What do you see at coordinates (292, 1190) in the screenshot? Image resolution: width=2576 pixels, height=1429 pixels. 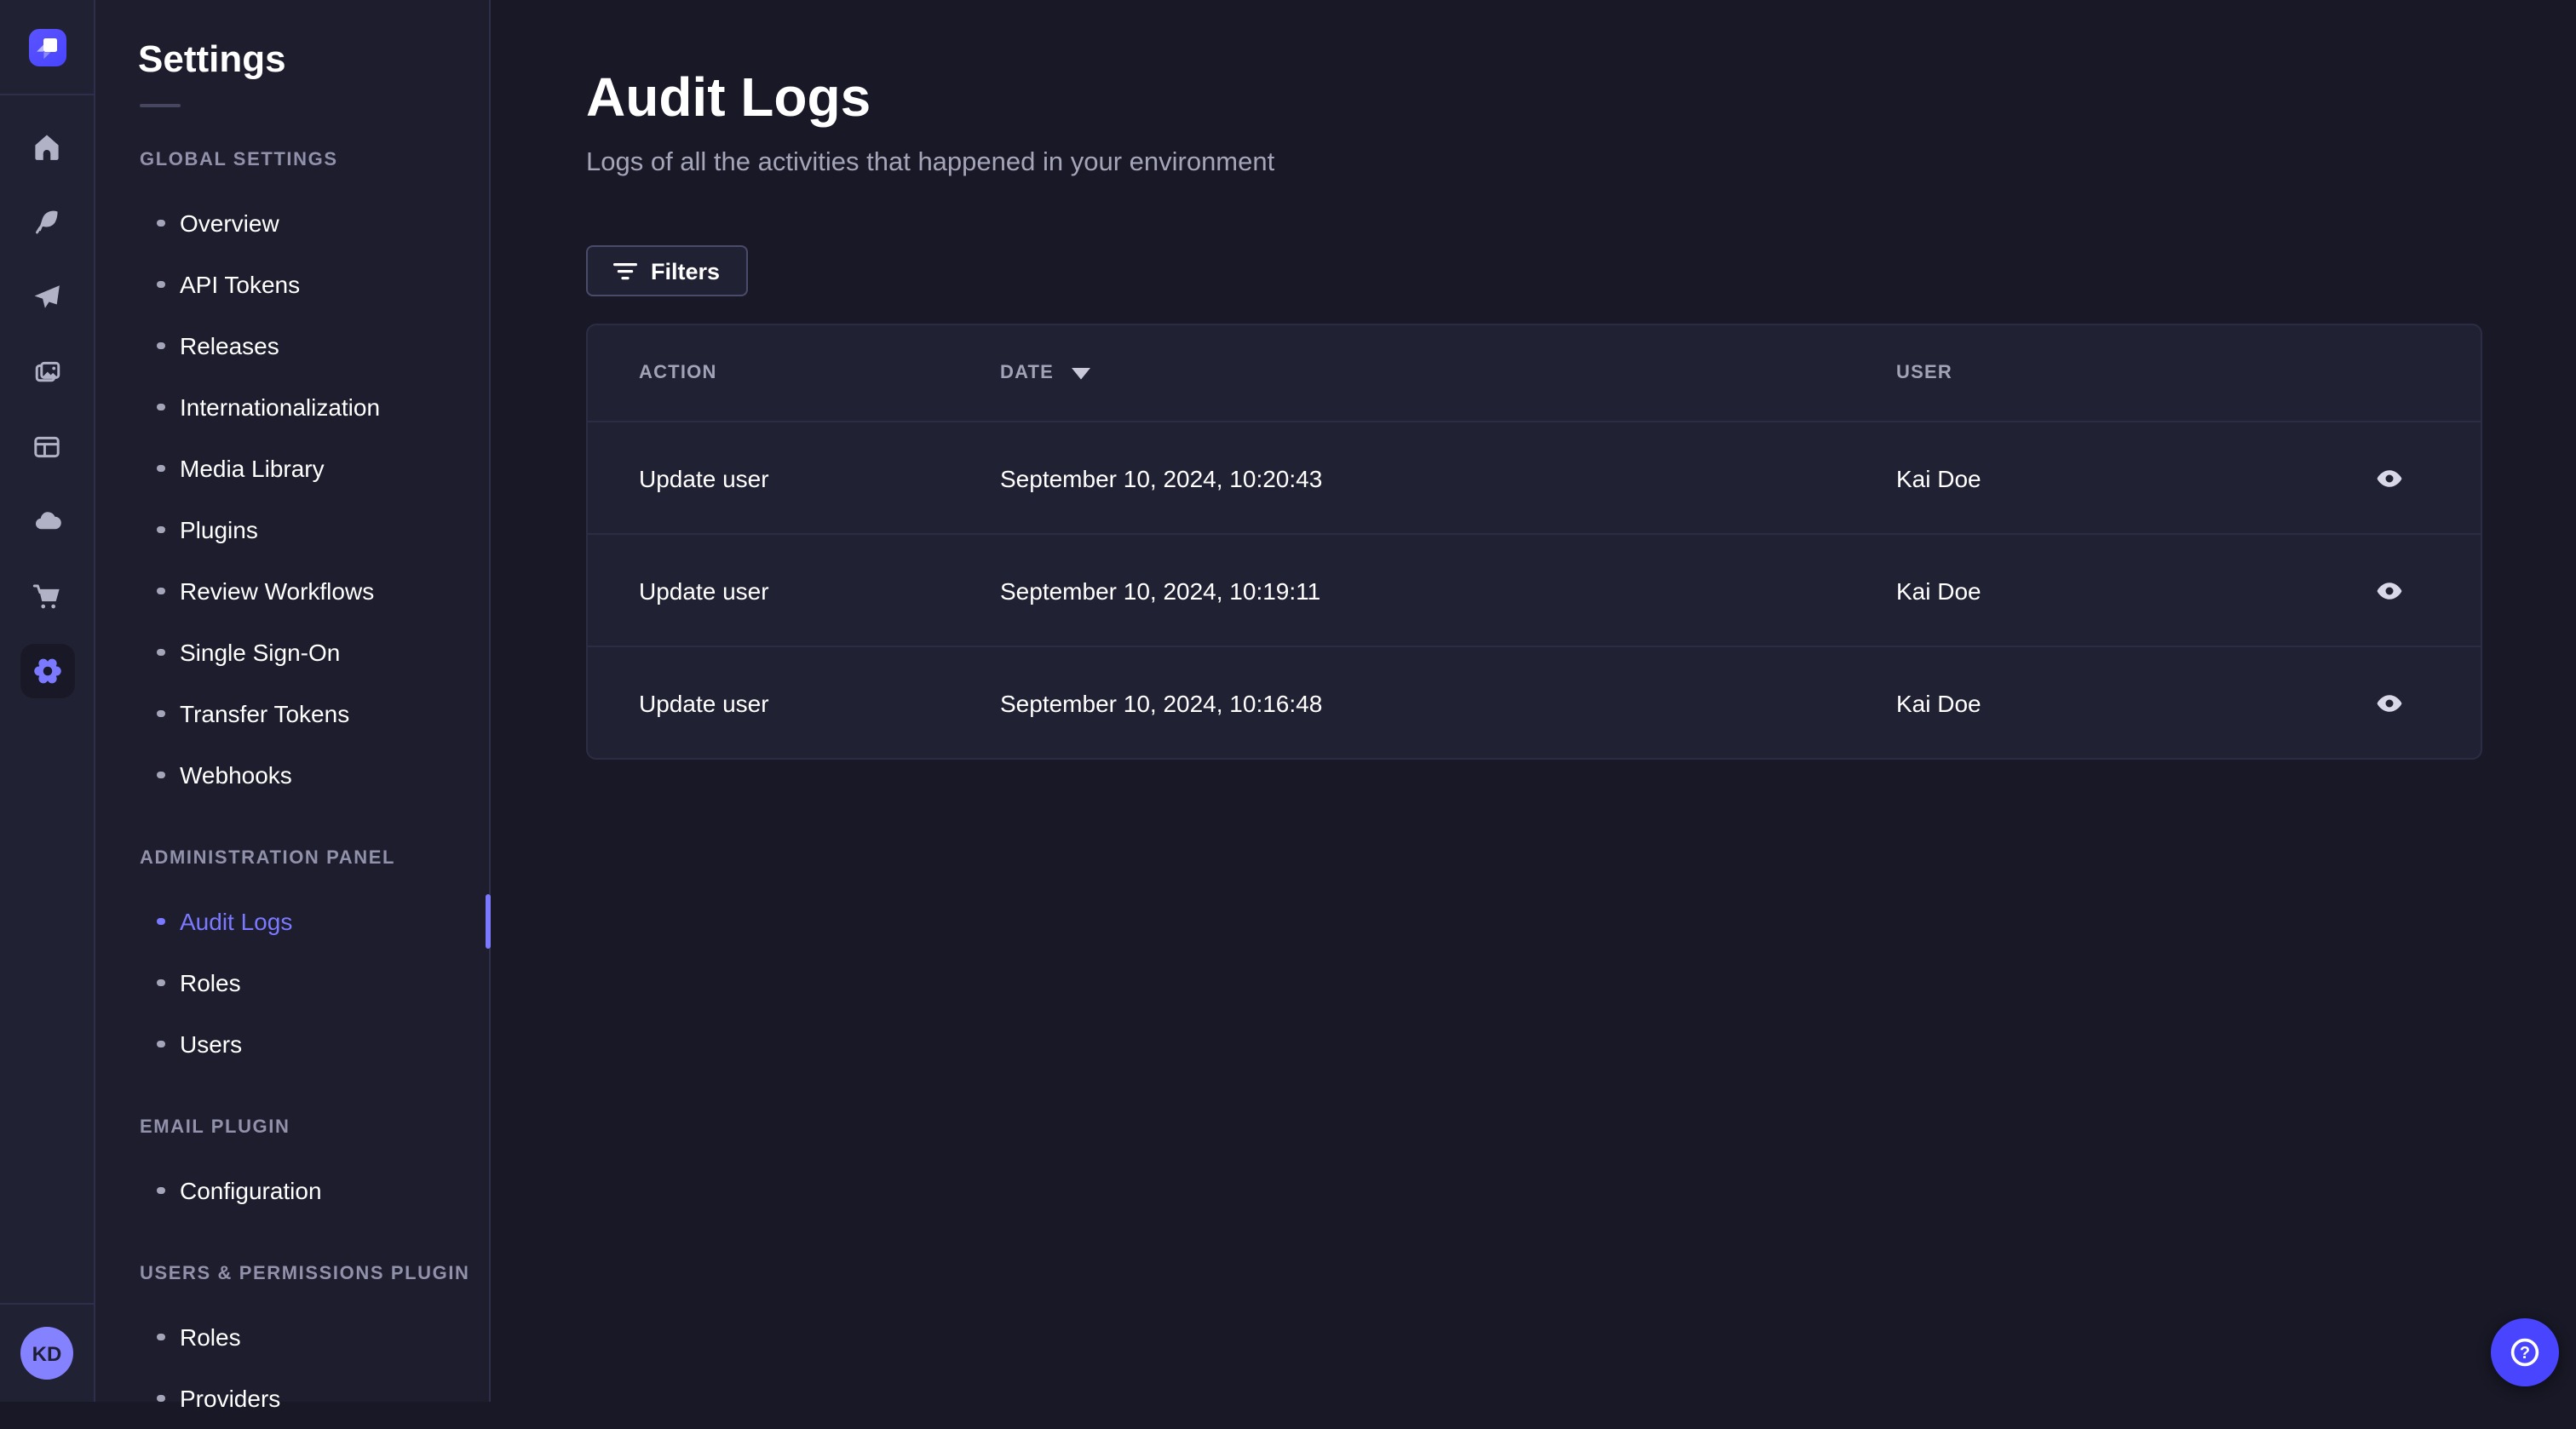 I see `sidebar-item-email-configuration: Configuration` at bounding box center [292, 1190].